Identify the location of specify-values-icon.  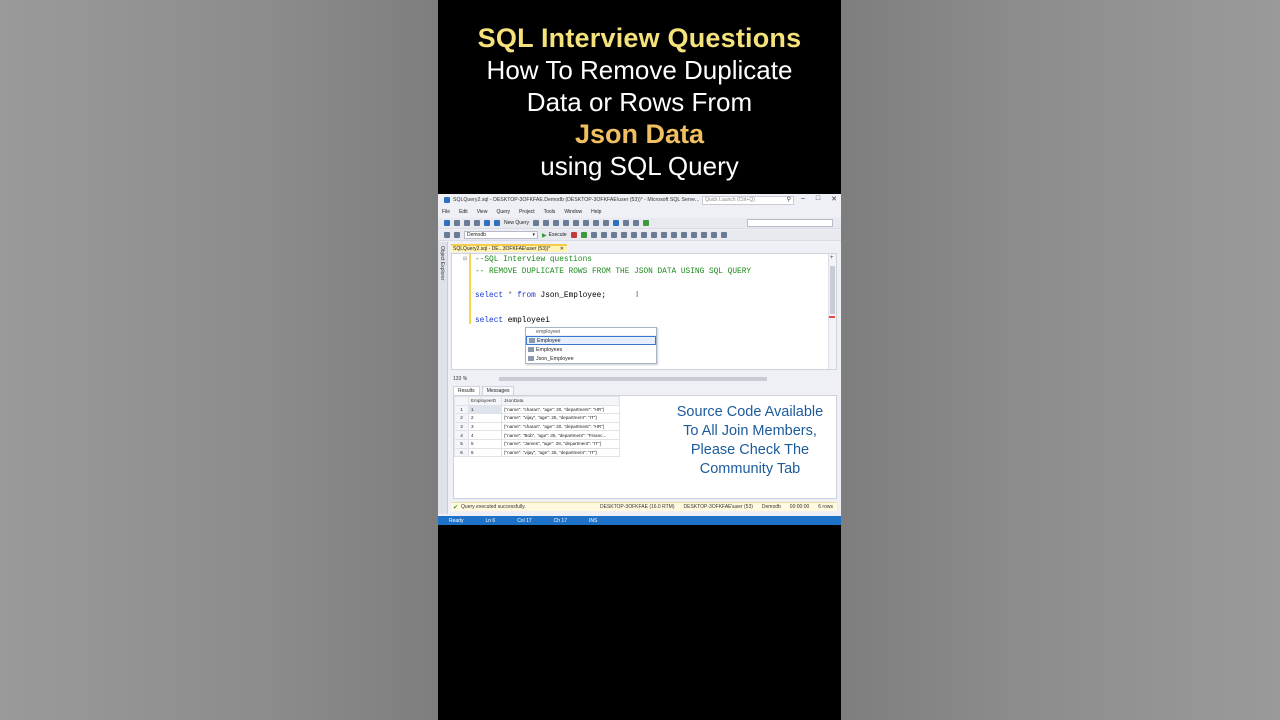
(723, 235).